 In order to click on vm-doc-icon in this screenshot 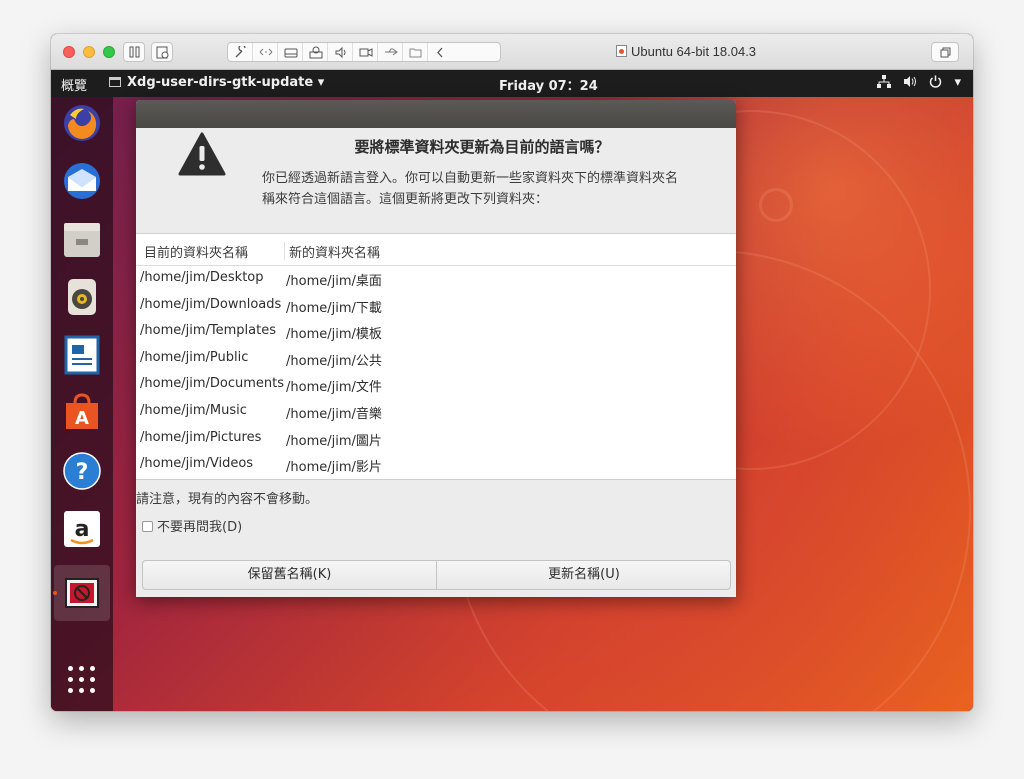, I will do `click(621, 51)`.